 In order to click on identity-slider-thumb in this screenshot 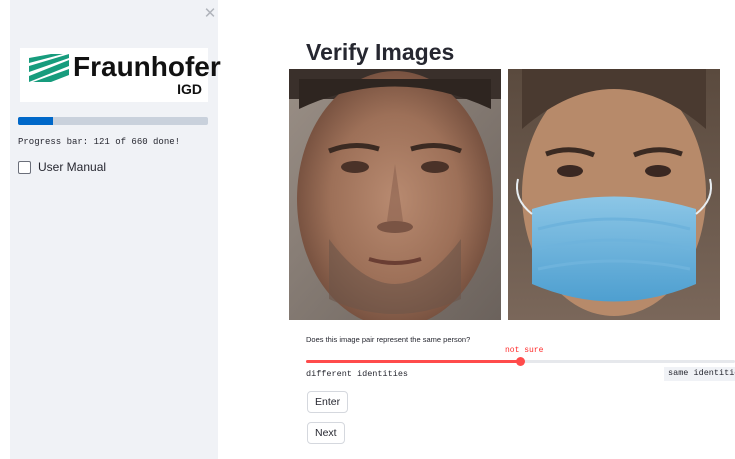, I will do `click(520, 361)`.